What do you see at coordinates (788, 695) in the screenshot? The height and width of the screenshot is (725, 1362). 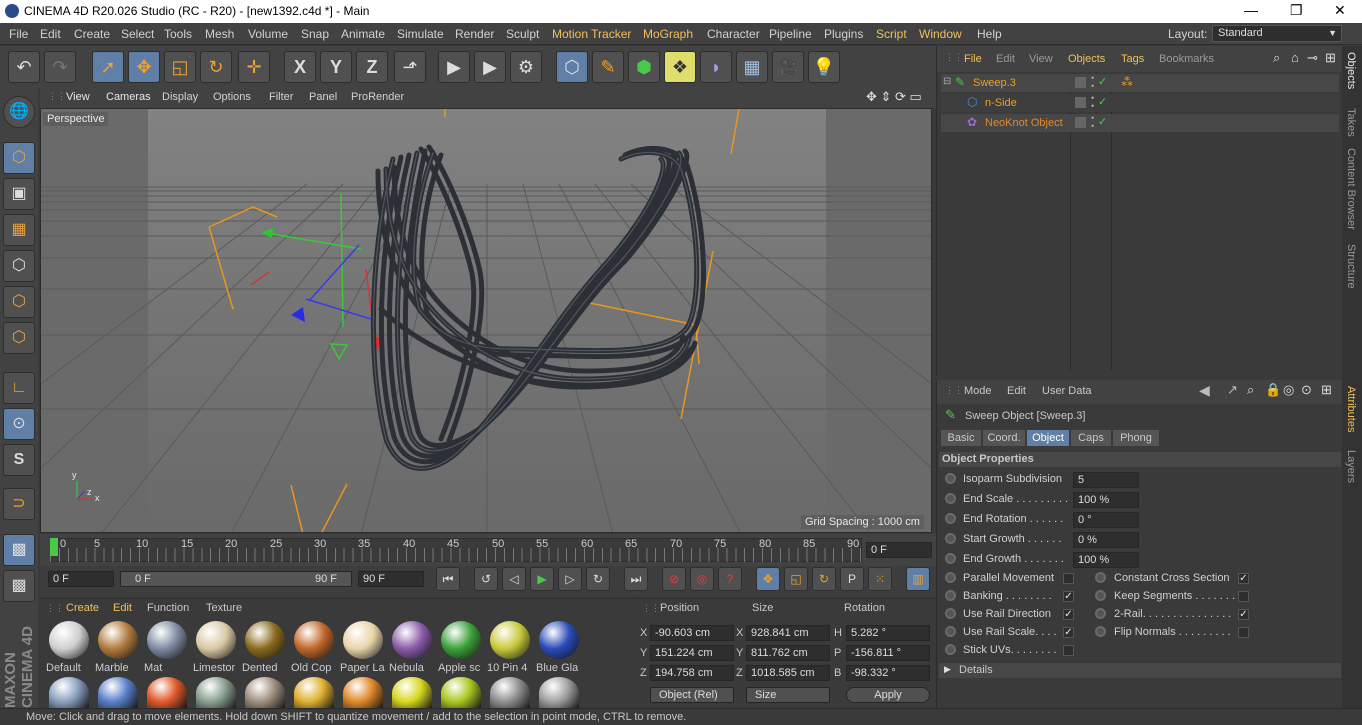 I see `coord-size-mode-select: Size` at bounding box center [788, 695].